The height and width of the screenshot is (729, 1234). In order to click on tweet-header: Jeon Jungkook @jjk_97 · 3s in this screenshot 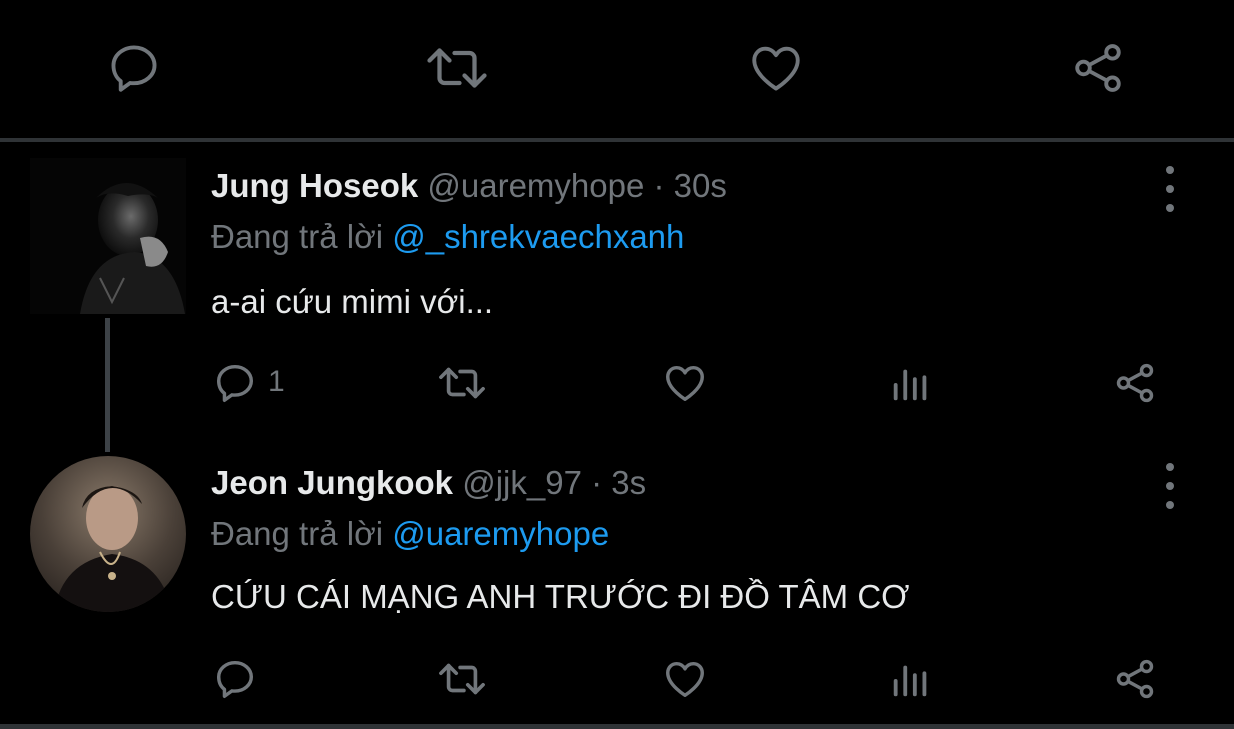, I will do `click(428, 483)`.